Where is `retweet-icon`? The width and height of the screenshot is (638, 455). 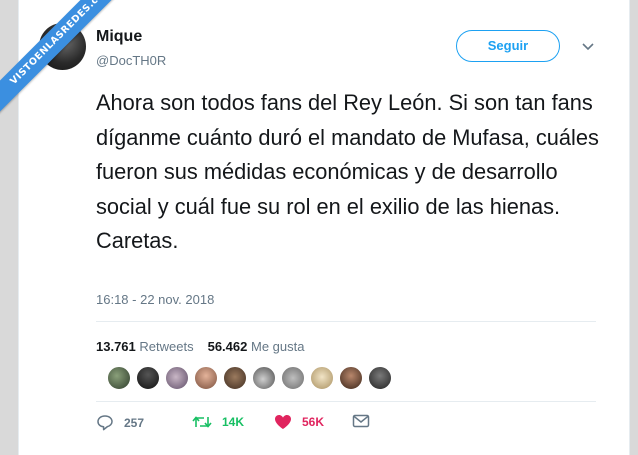
retweet-icon is located at coordinates (202, 422).